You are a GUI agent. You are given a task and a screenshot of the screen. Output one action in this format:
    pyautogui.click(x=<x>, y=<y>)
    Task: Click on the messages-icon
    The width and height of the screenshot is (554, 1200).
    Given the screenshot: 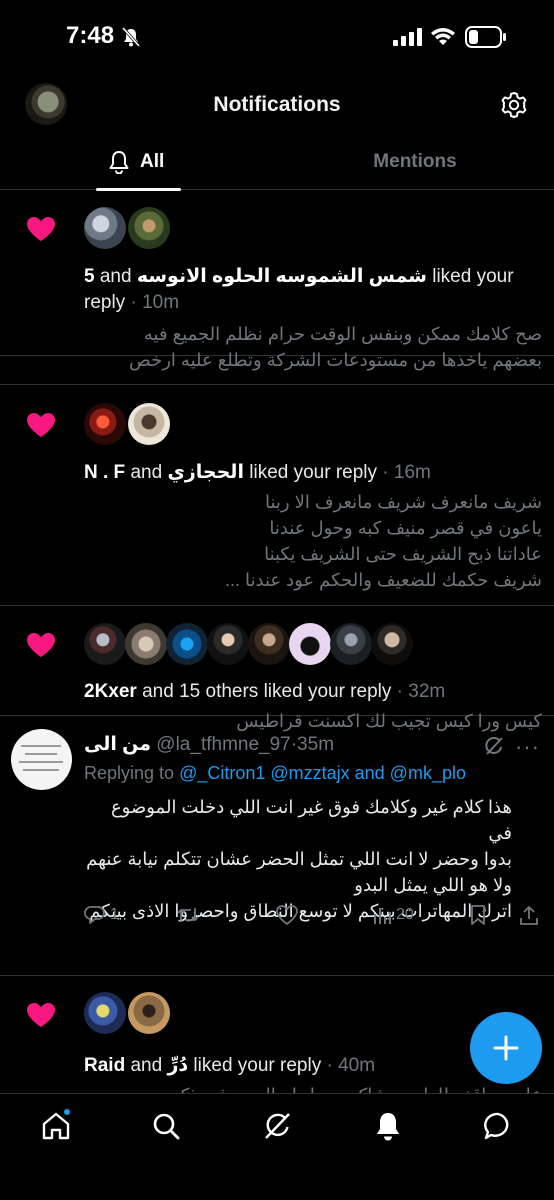 What is the action you would take?
    pyautogui.click(x=496, y=1126)
    